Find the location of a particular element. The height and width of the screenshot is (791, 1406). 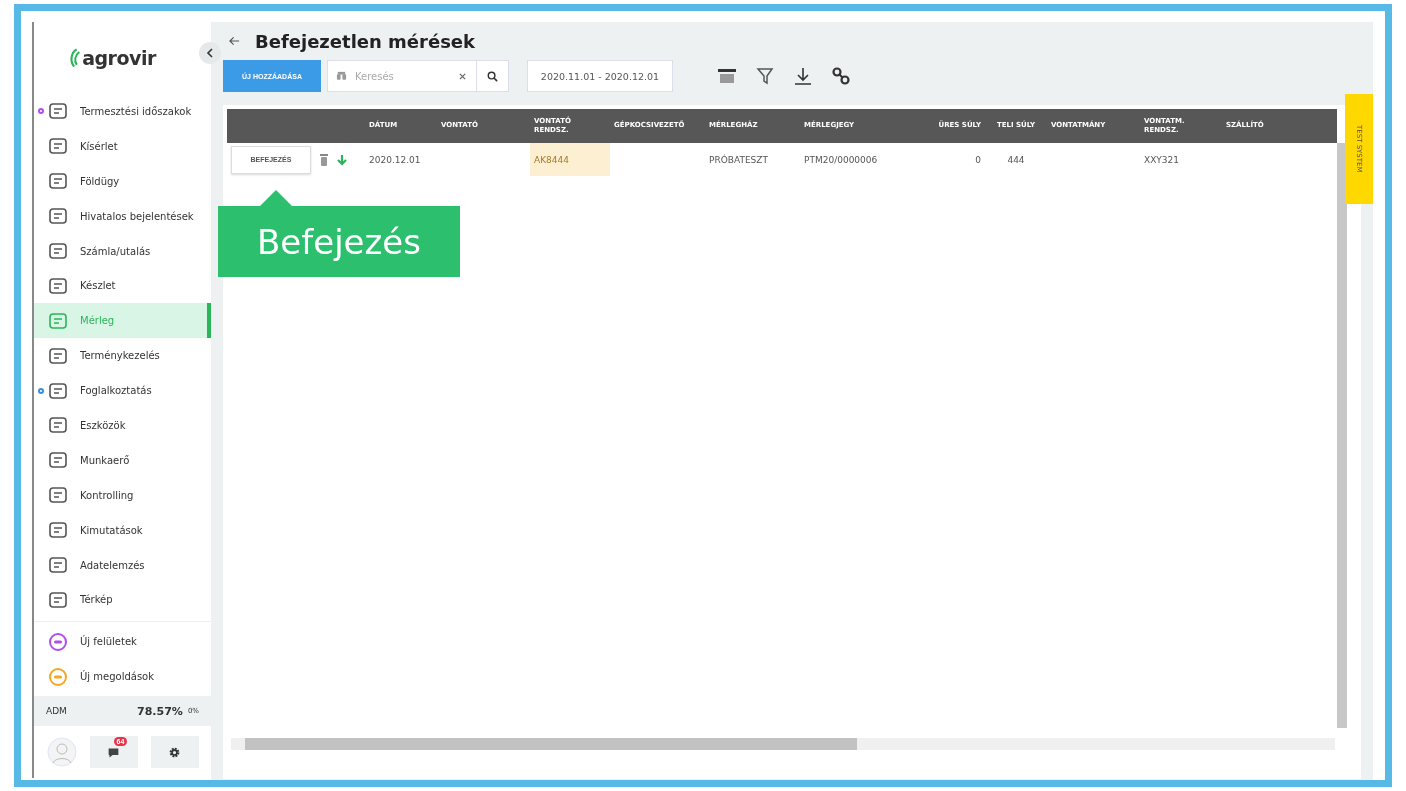

columns-icon is located at coordinates (727, 76).